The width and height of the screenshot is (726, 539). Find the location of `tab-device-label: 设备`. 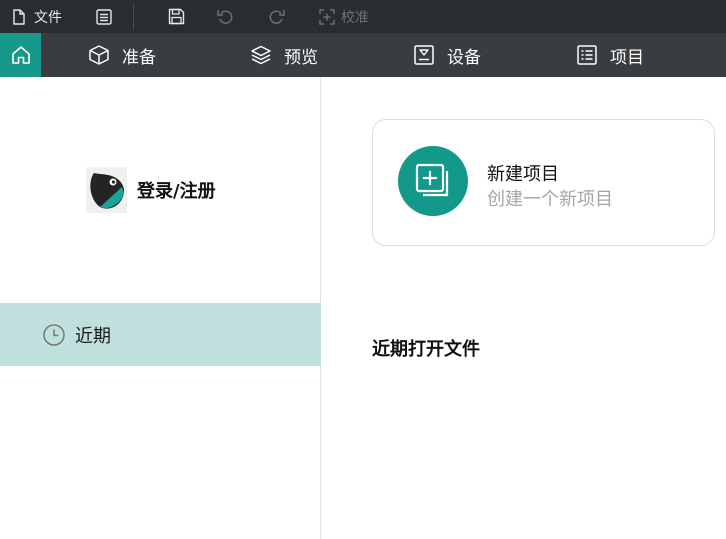

tab-device-label: 设备 is located at coordinates (464, 57).